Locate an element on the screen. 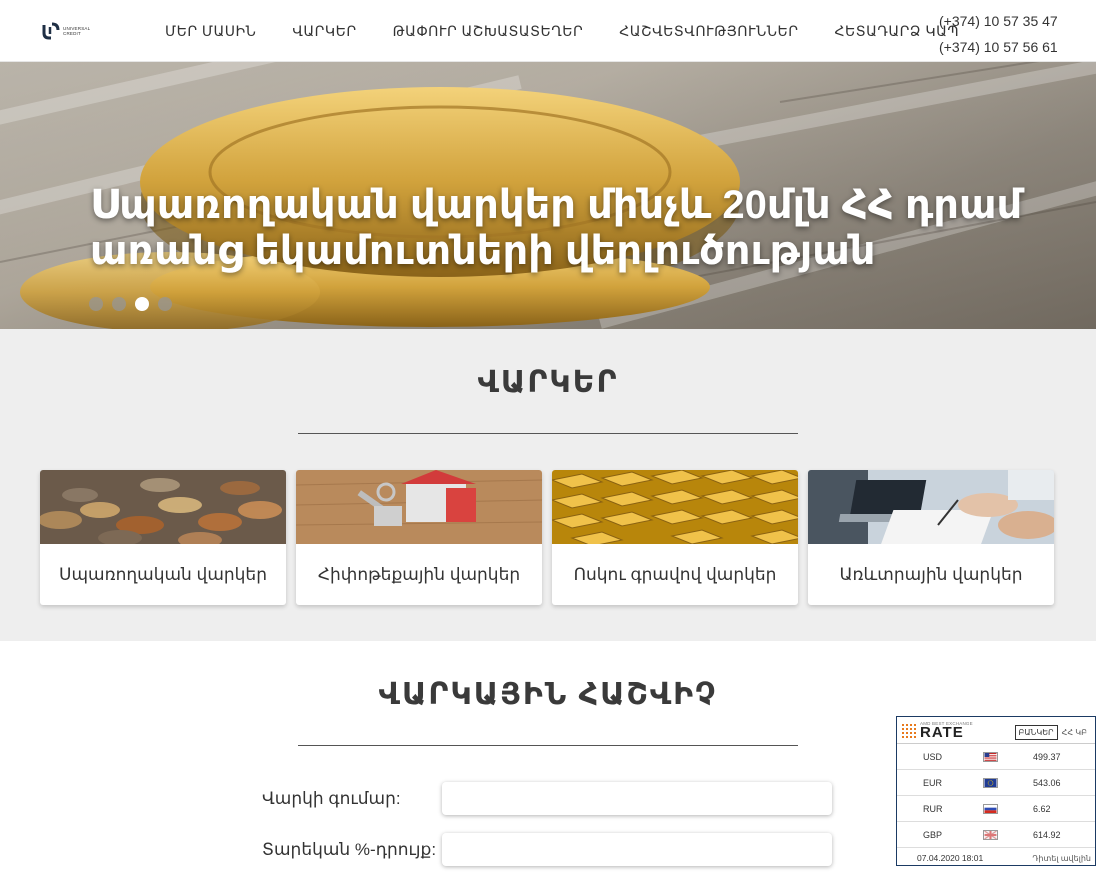 This screenshot has height=880, width=1096. currency-code: GBP is located at coordinates (933, 834).